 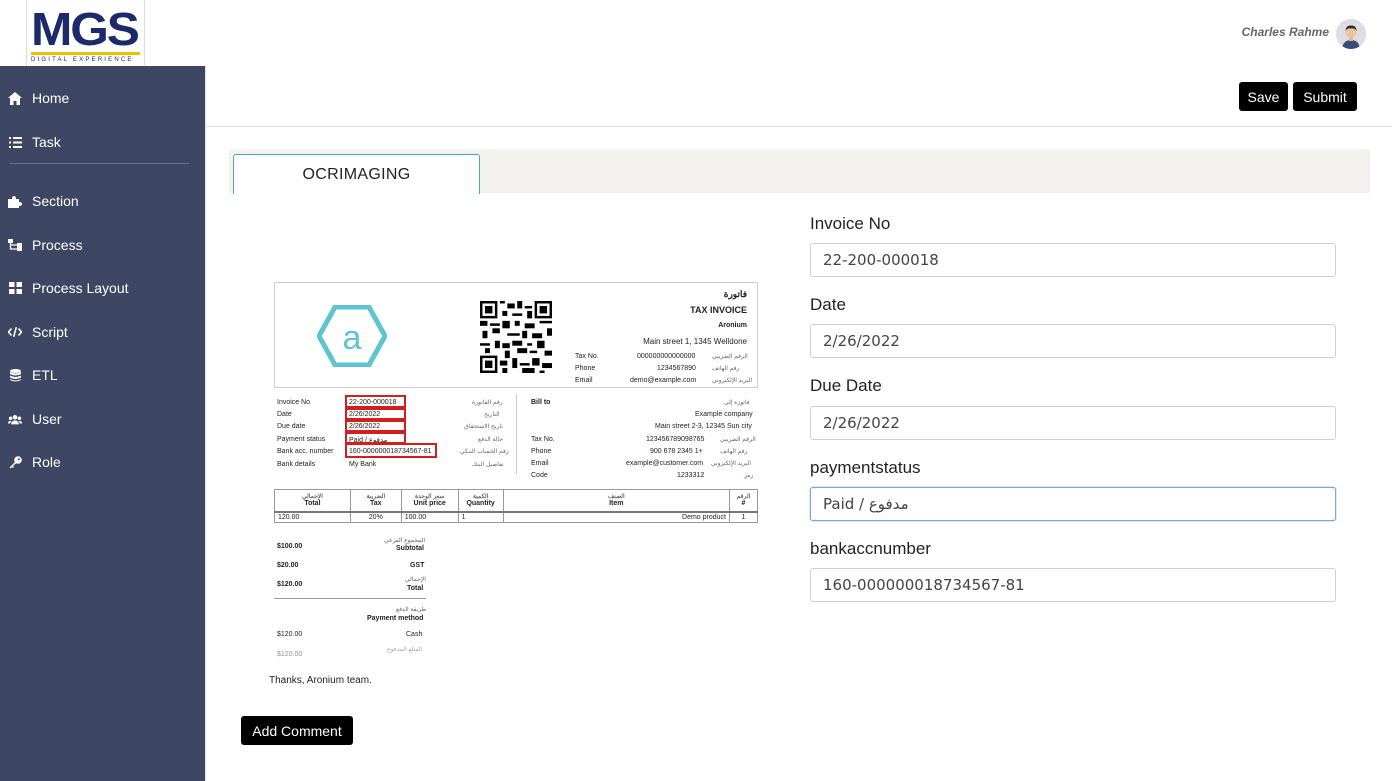 What do you see at coordinates (1351, 34) in the screenshot?
I see `user-avatar` at bounding box center [1351, 34].